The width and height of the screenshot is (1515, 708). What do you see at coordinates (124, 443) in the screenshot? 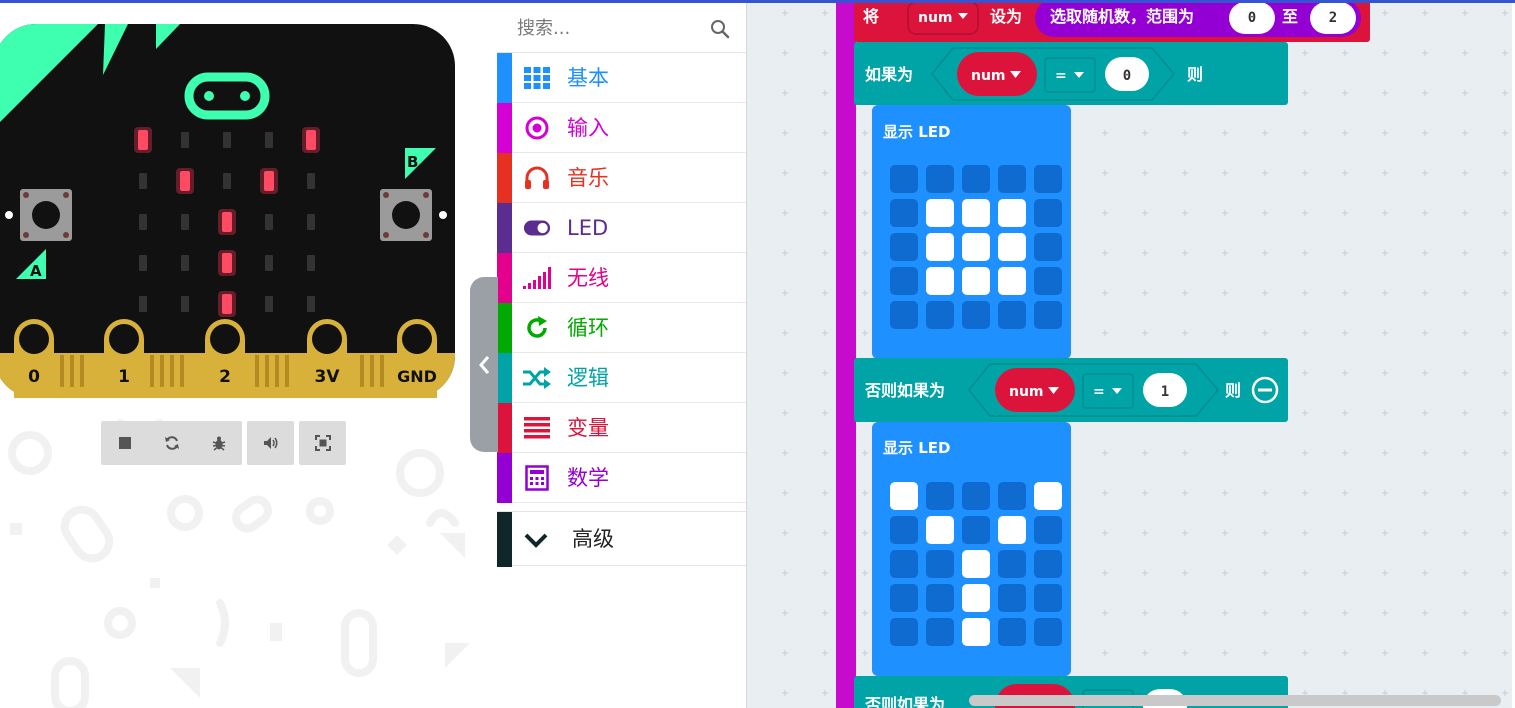
I see `stop-icon` at bounding box center [124, 443].